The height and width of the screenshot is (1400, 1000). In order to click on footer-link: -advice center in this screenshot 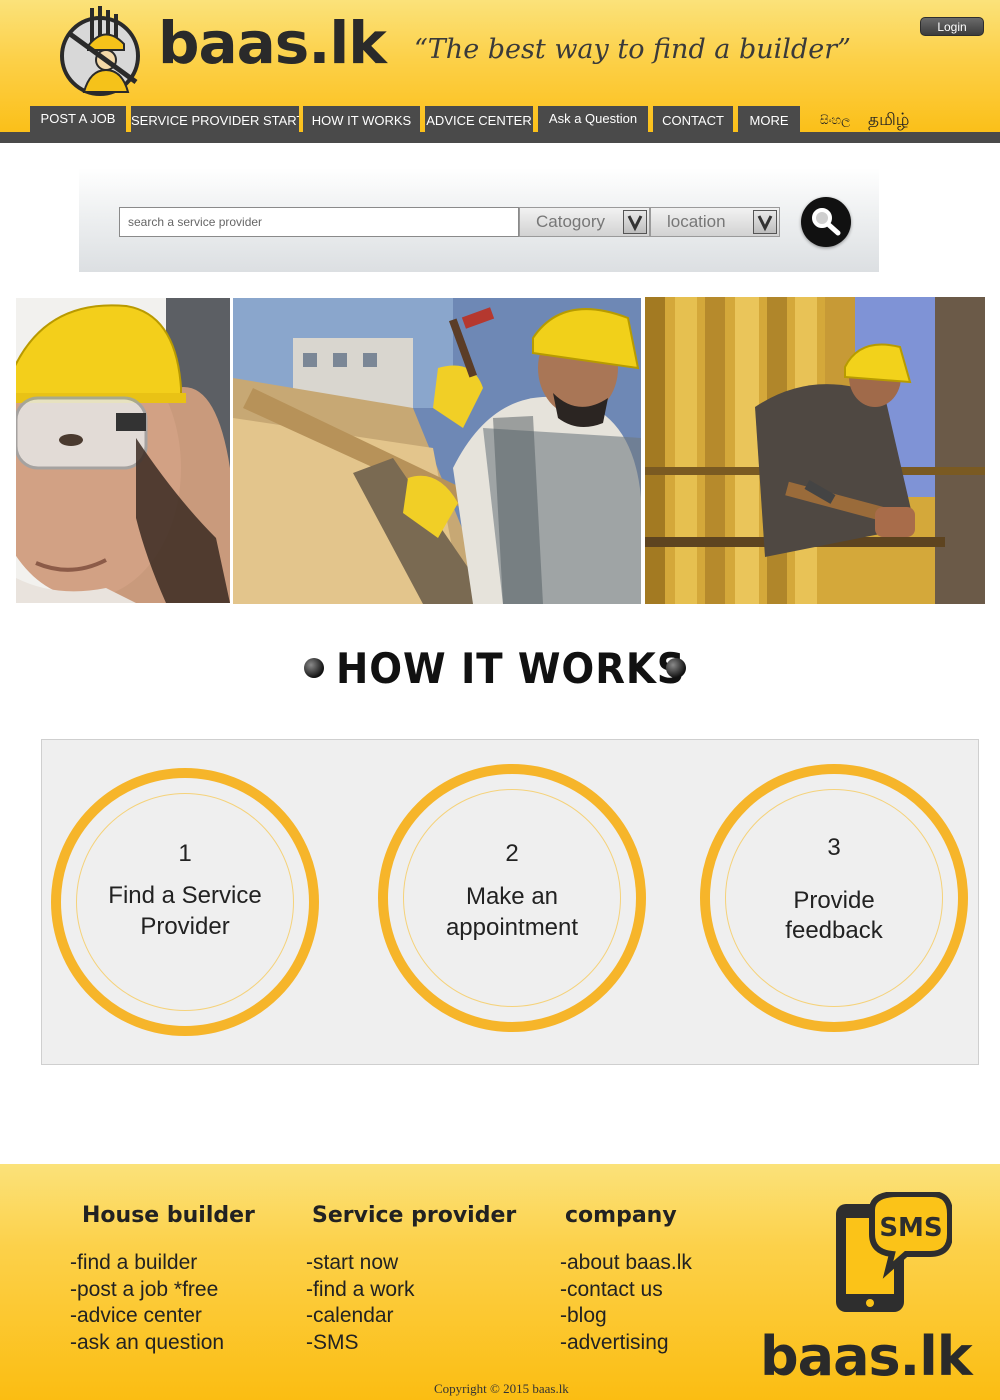, I will do `click(147, 1316)`.